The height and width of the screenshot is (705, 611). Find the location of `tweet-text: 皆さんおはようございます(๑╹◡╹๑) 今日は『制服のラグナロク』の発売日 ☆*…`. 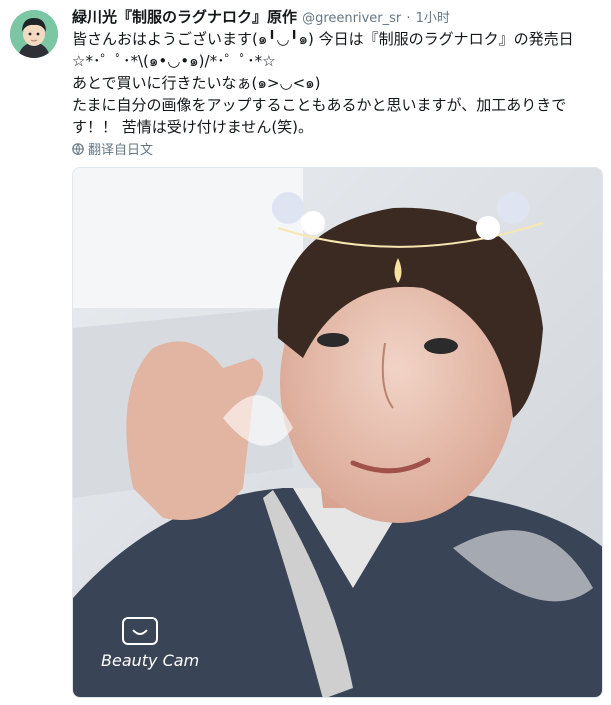

tweet-text: 皆さんおはようございます(๑╹◡╹๑) 今日は『制服のラグナロク』の発売日 ☆*… is located at coordinates (332, 83).